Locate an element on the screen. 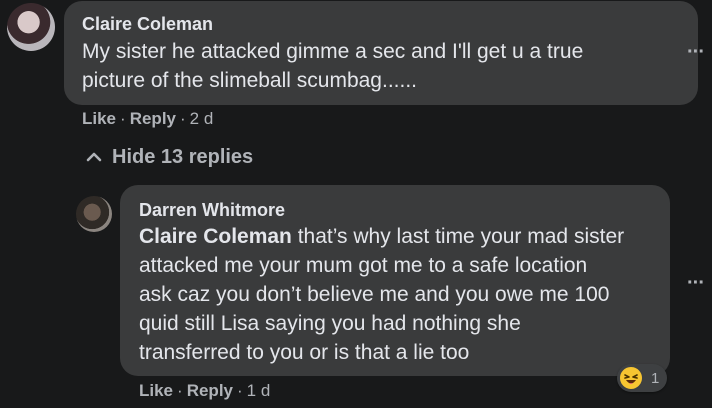 This screenshot has width=712, height=408. comment-author: Claire Coleman is located at coordinates (382, 24).